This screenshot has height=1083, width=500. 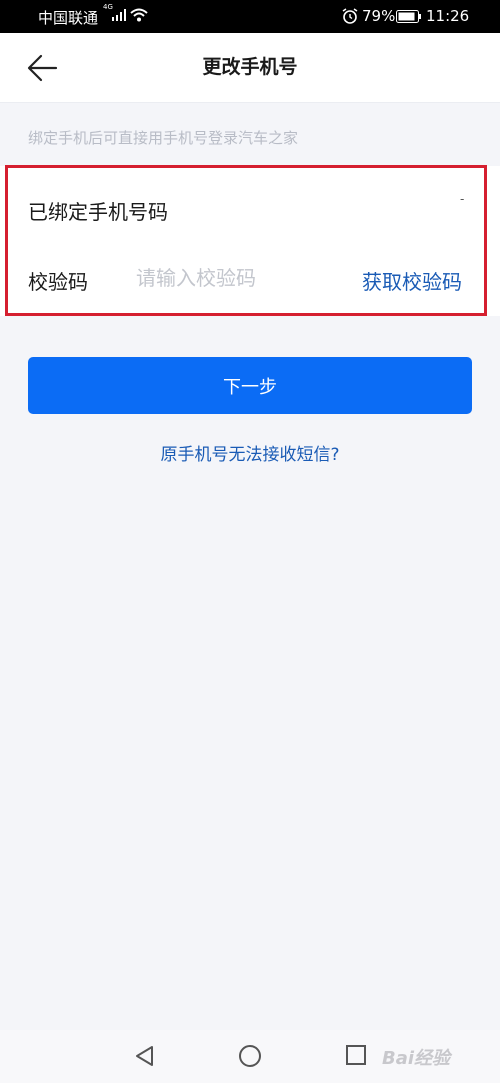 I want to click on signal-icon, so click(x=119, y=15).